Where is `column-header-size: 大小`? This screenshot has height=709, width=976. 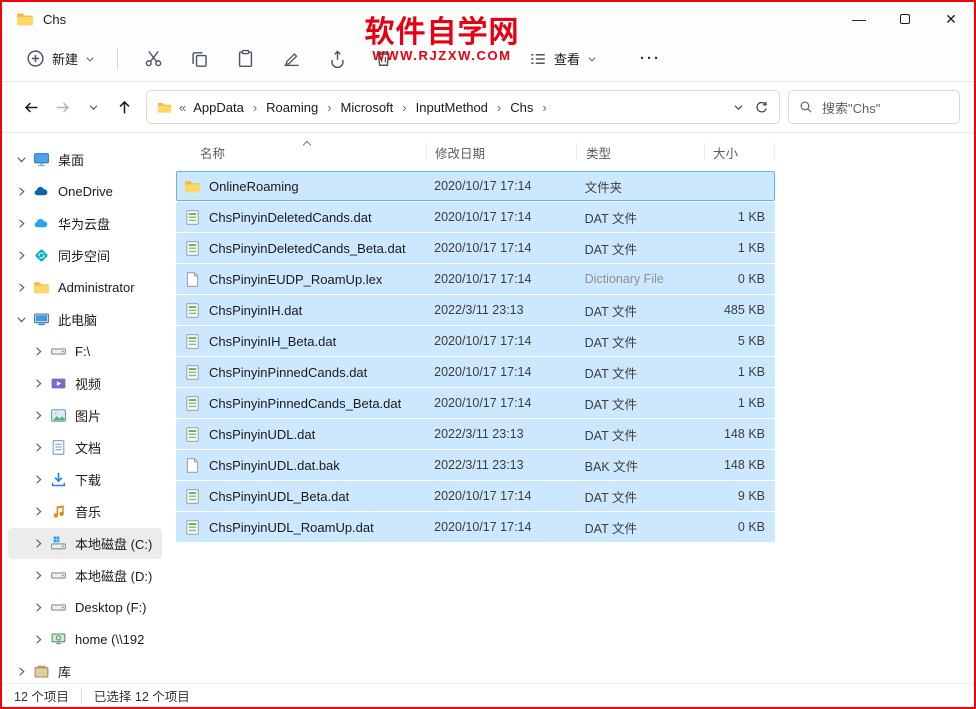 column-header-size: 大小 is located at coordinates (739, 152).